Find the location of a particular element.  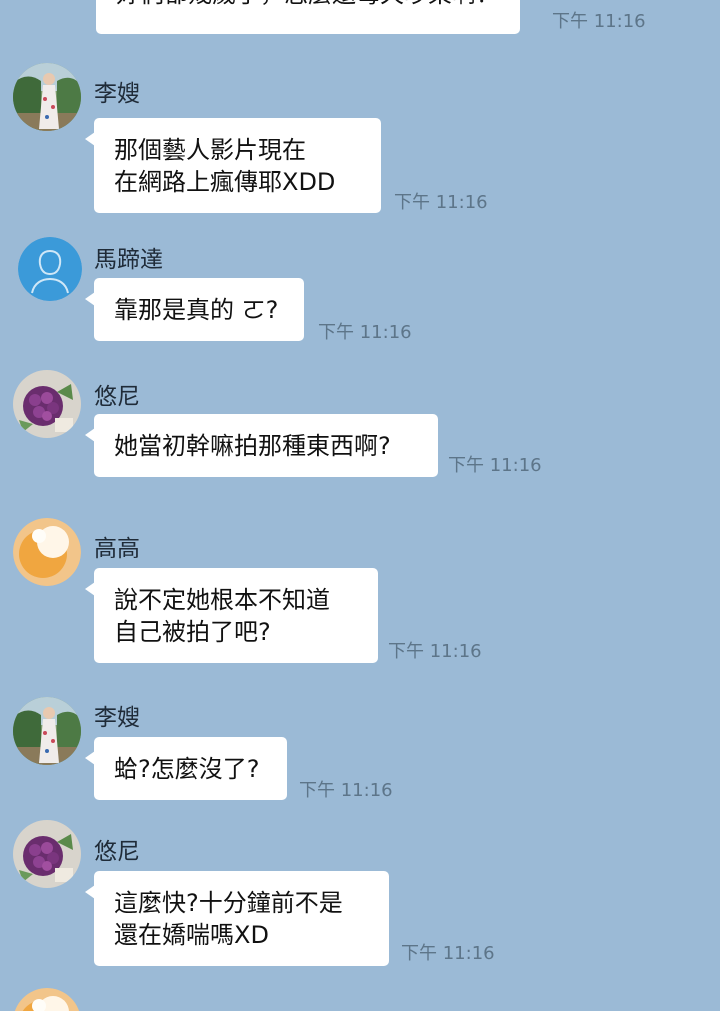

default-person-avatar is located at coordinates (50, 269).